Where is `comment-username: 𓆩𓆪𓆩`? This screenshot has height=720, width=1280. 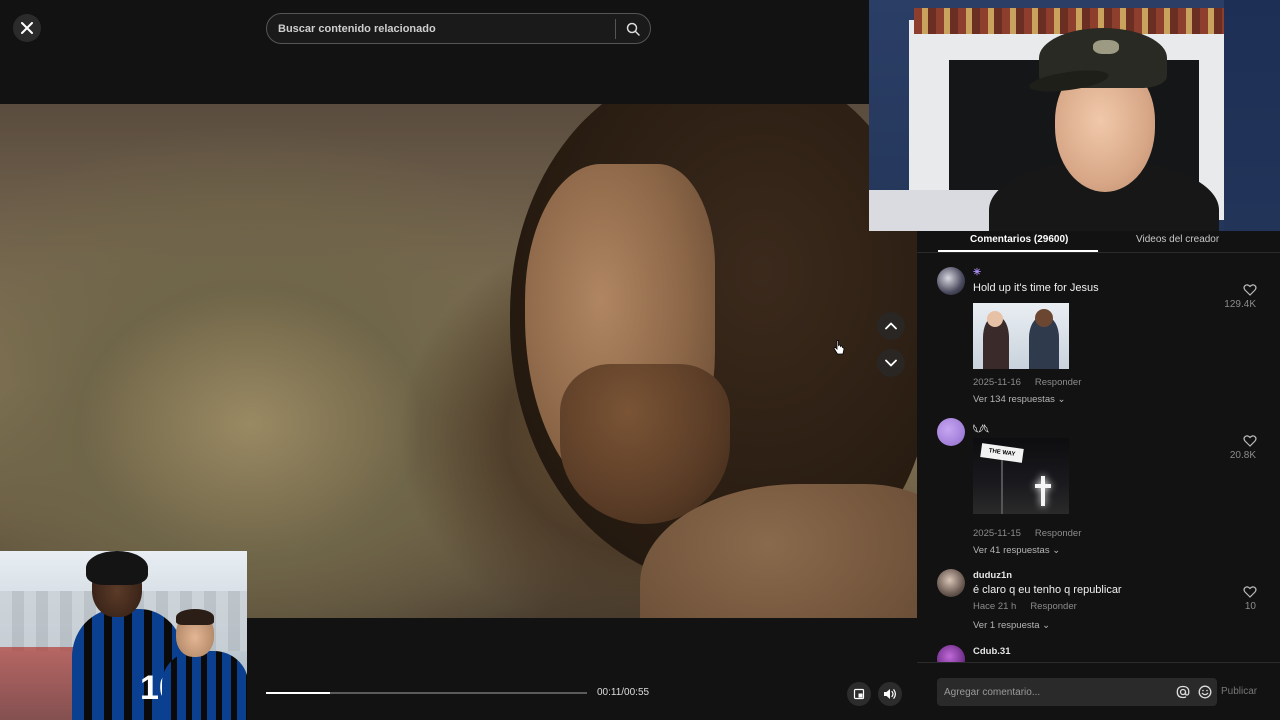
comment-username: 𓆩𓆪𓆩 is located at coordinates (981, 429).